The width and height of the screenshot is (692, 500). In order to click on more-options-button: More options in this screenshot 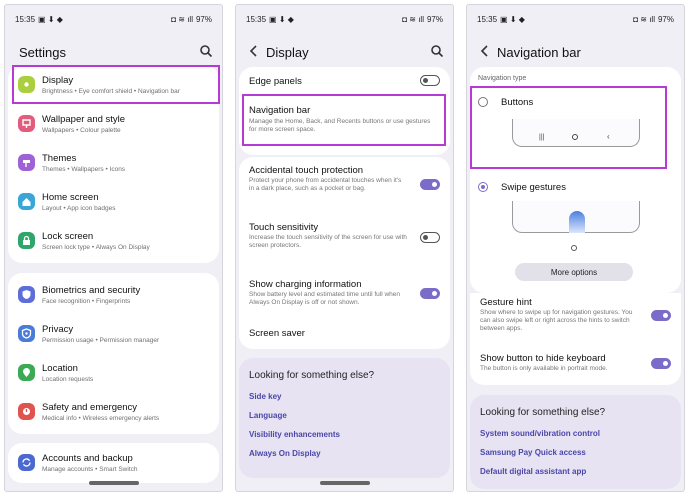, I will do `click(574, 272)`.